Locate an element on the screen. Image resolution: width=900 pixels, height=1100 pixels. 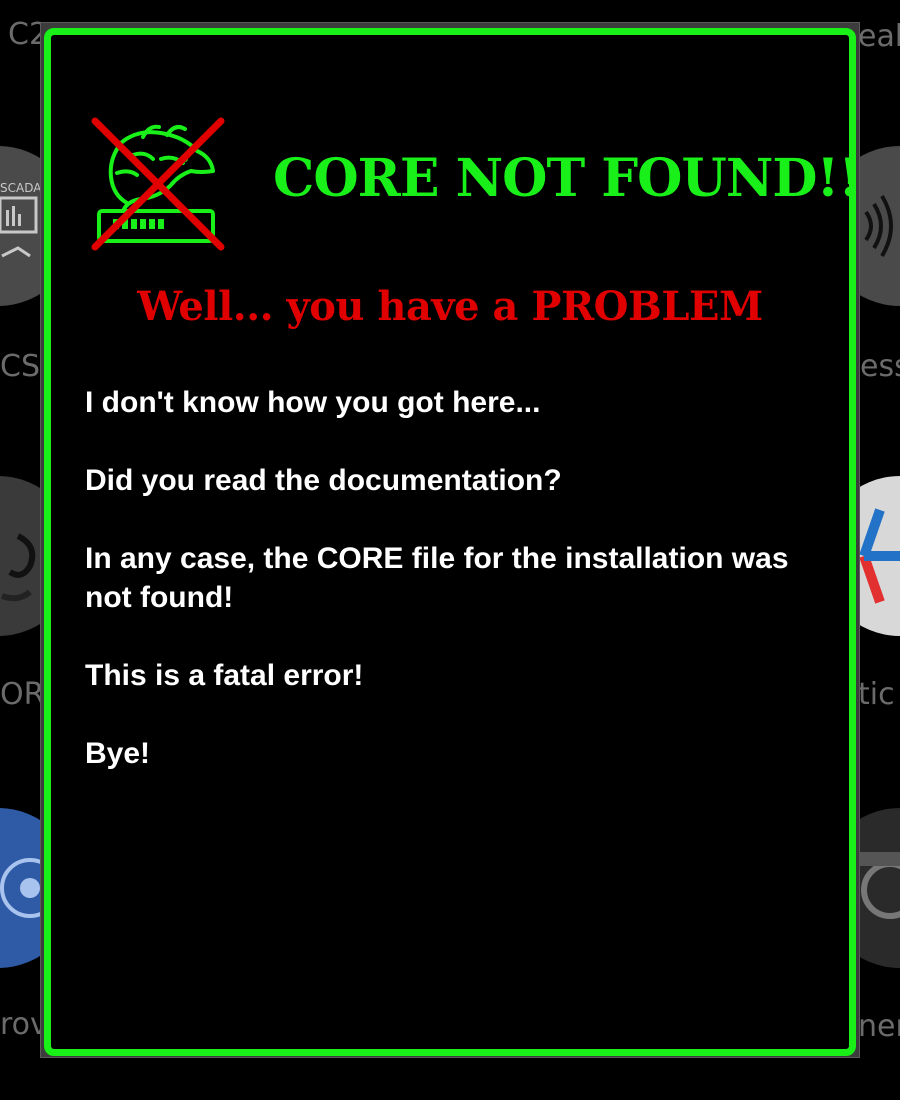
message-paragraph: Bye! is located at coordinates (118, 753).